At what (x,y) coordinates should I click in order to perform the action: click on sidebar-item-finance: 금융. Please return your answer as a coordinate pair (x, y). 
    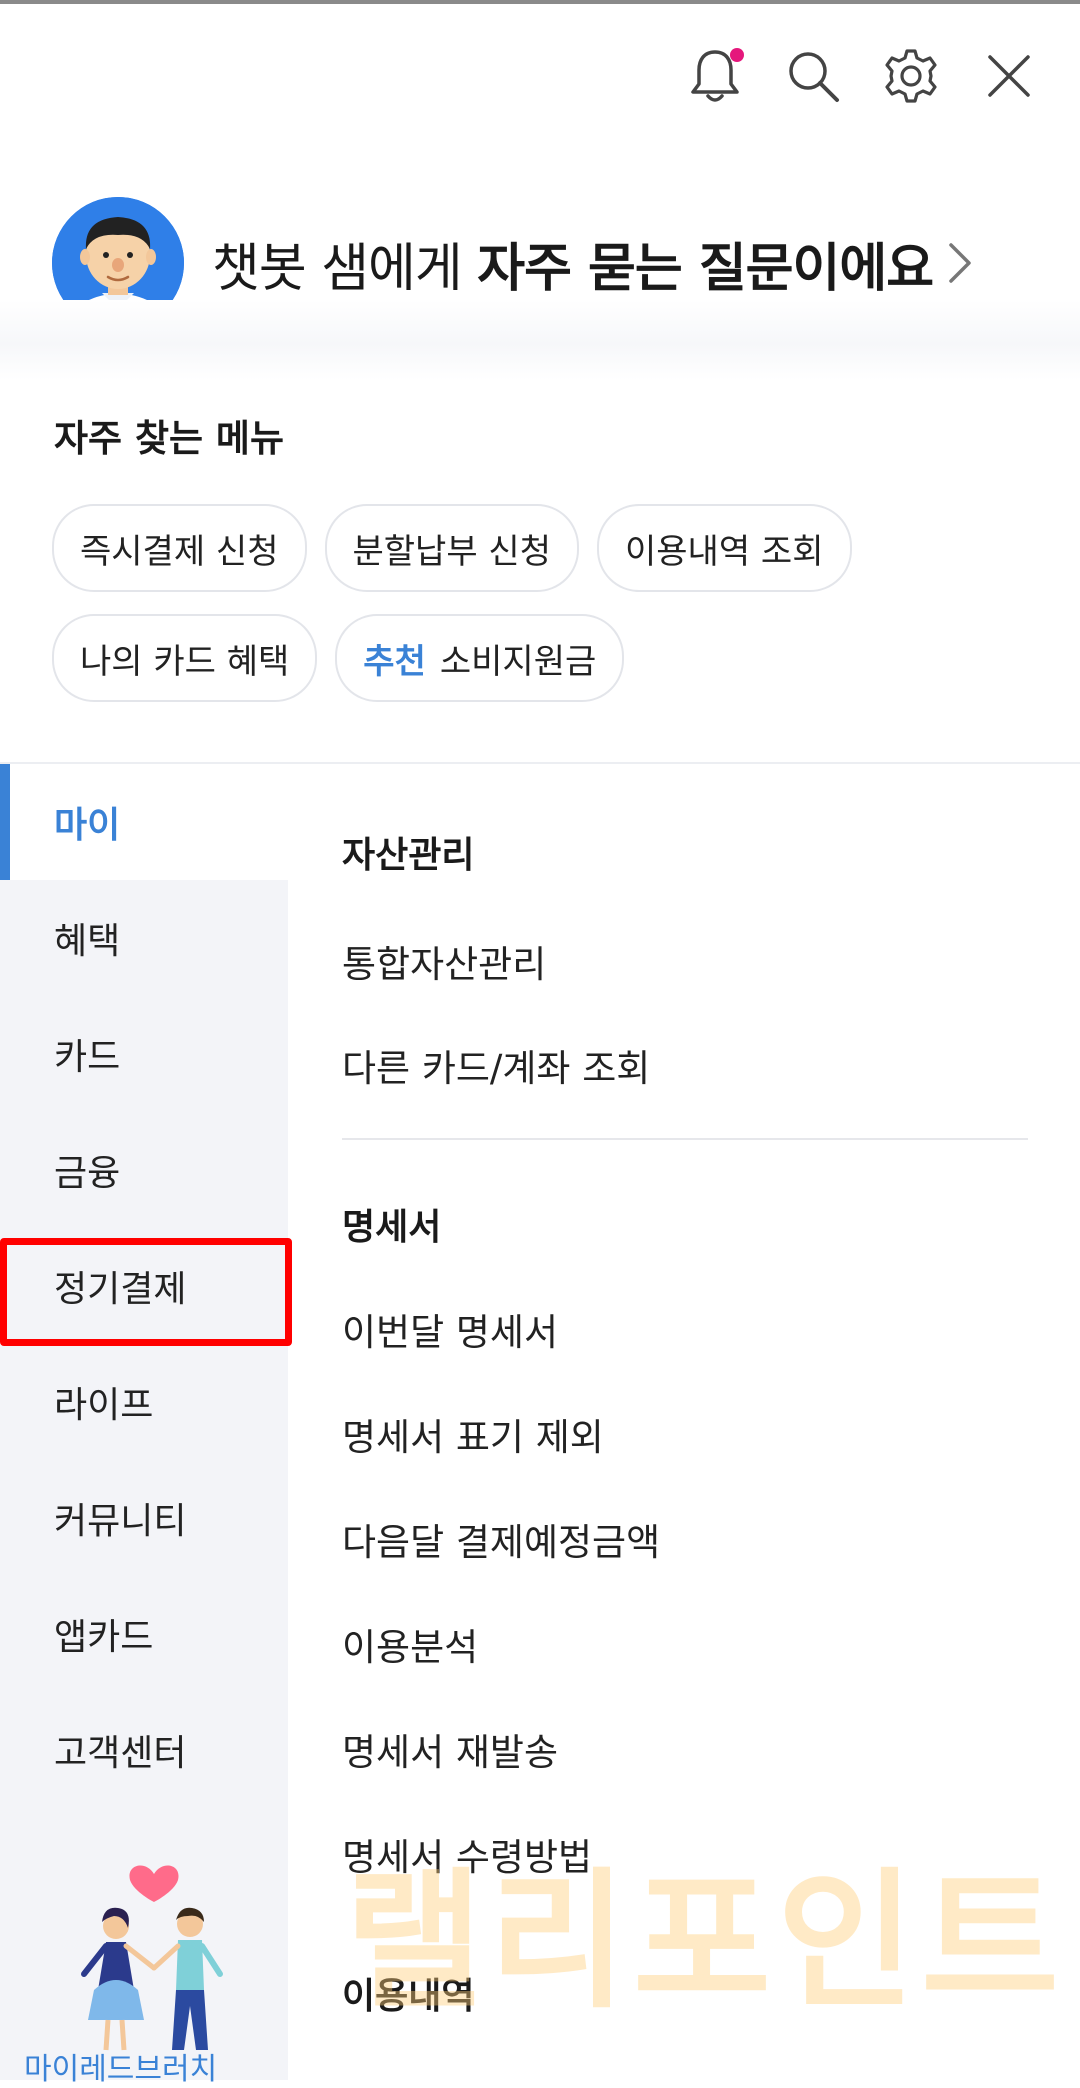
    Looking at the image, I should click on (144, 1170).